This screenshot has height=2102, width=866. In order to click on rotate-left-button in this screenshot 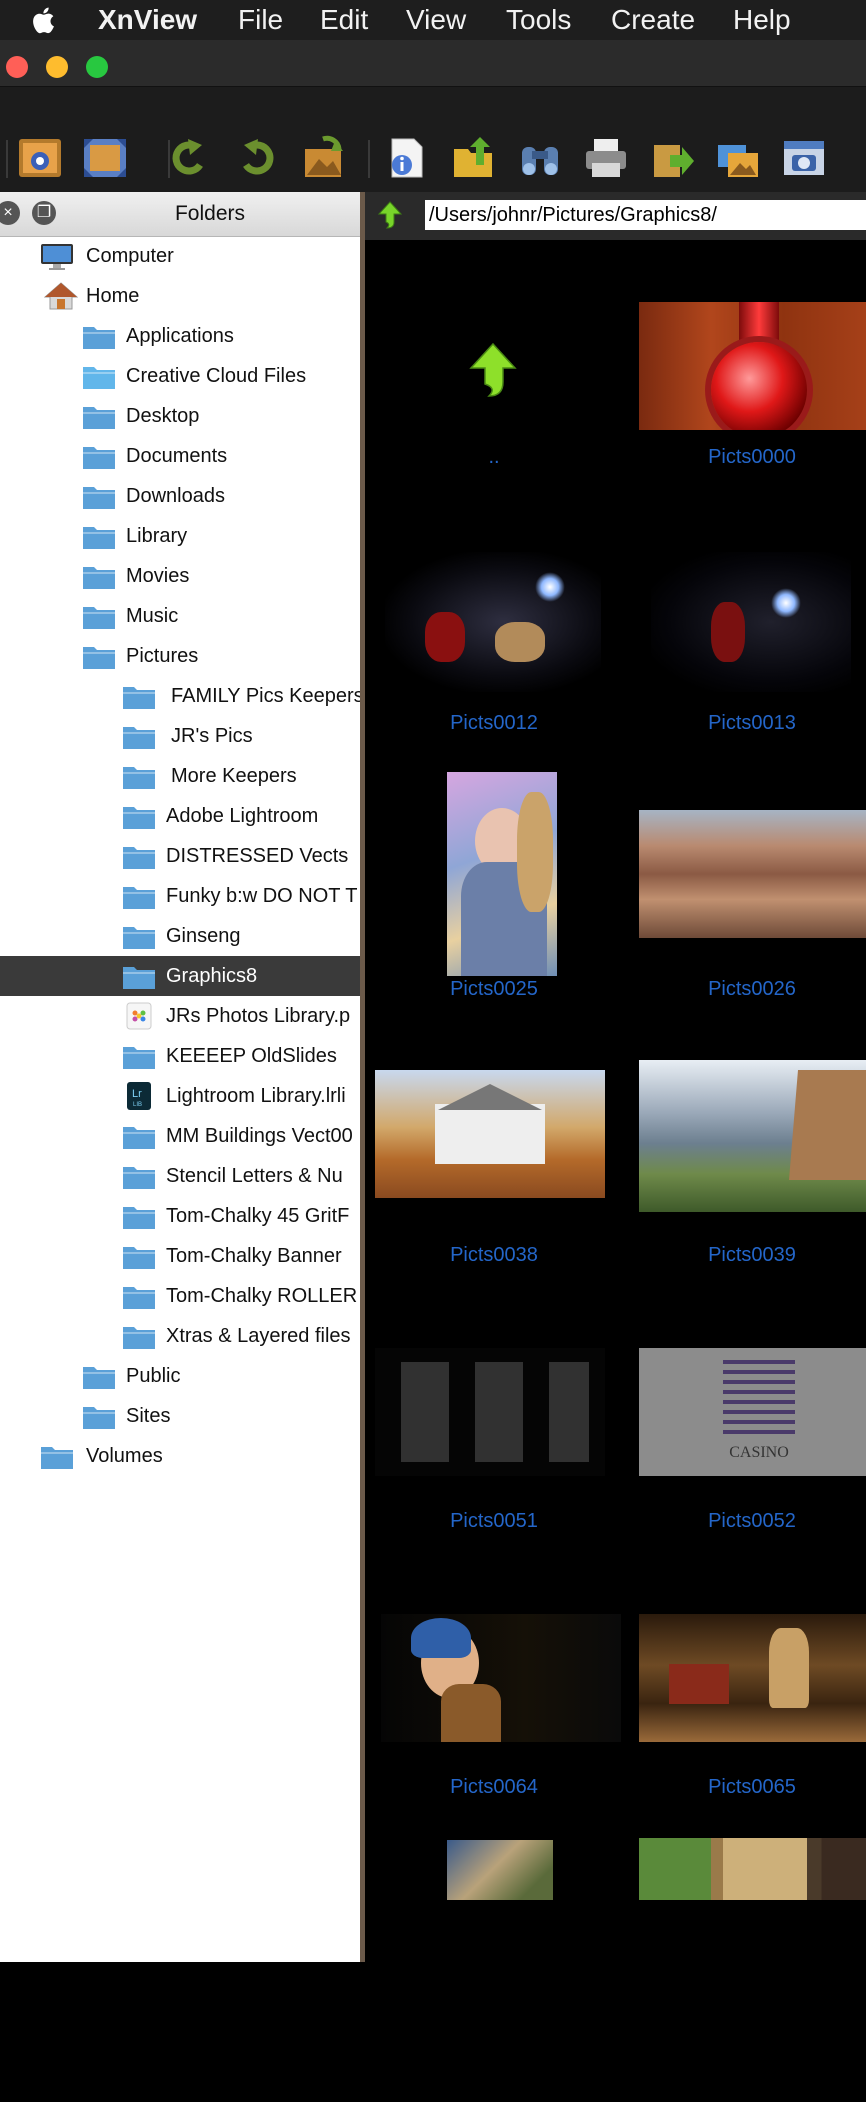, I will do `click(190, 158)`.